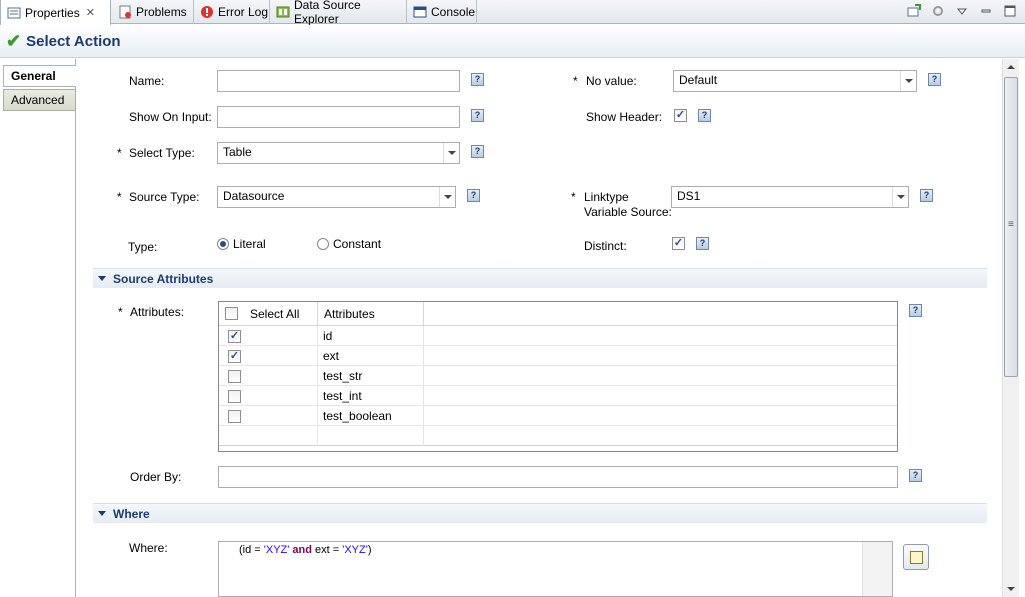  I want to click on tab-error-log: Error Log, so click(232, 12).